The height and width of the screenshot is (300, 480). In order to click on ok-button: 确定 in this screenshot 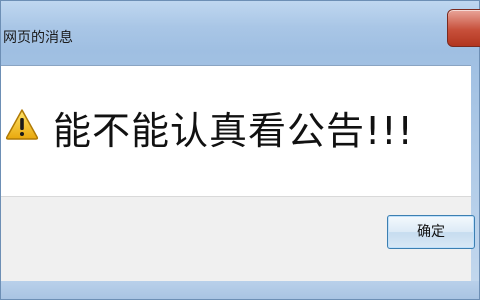, I will do `click(431, 232)`.